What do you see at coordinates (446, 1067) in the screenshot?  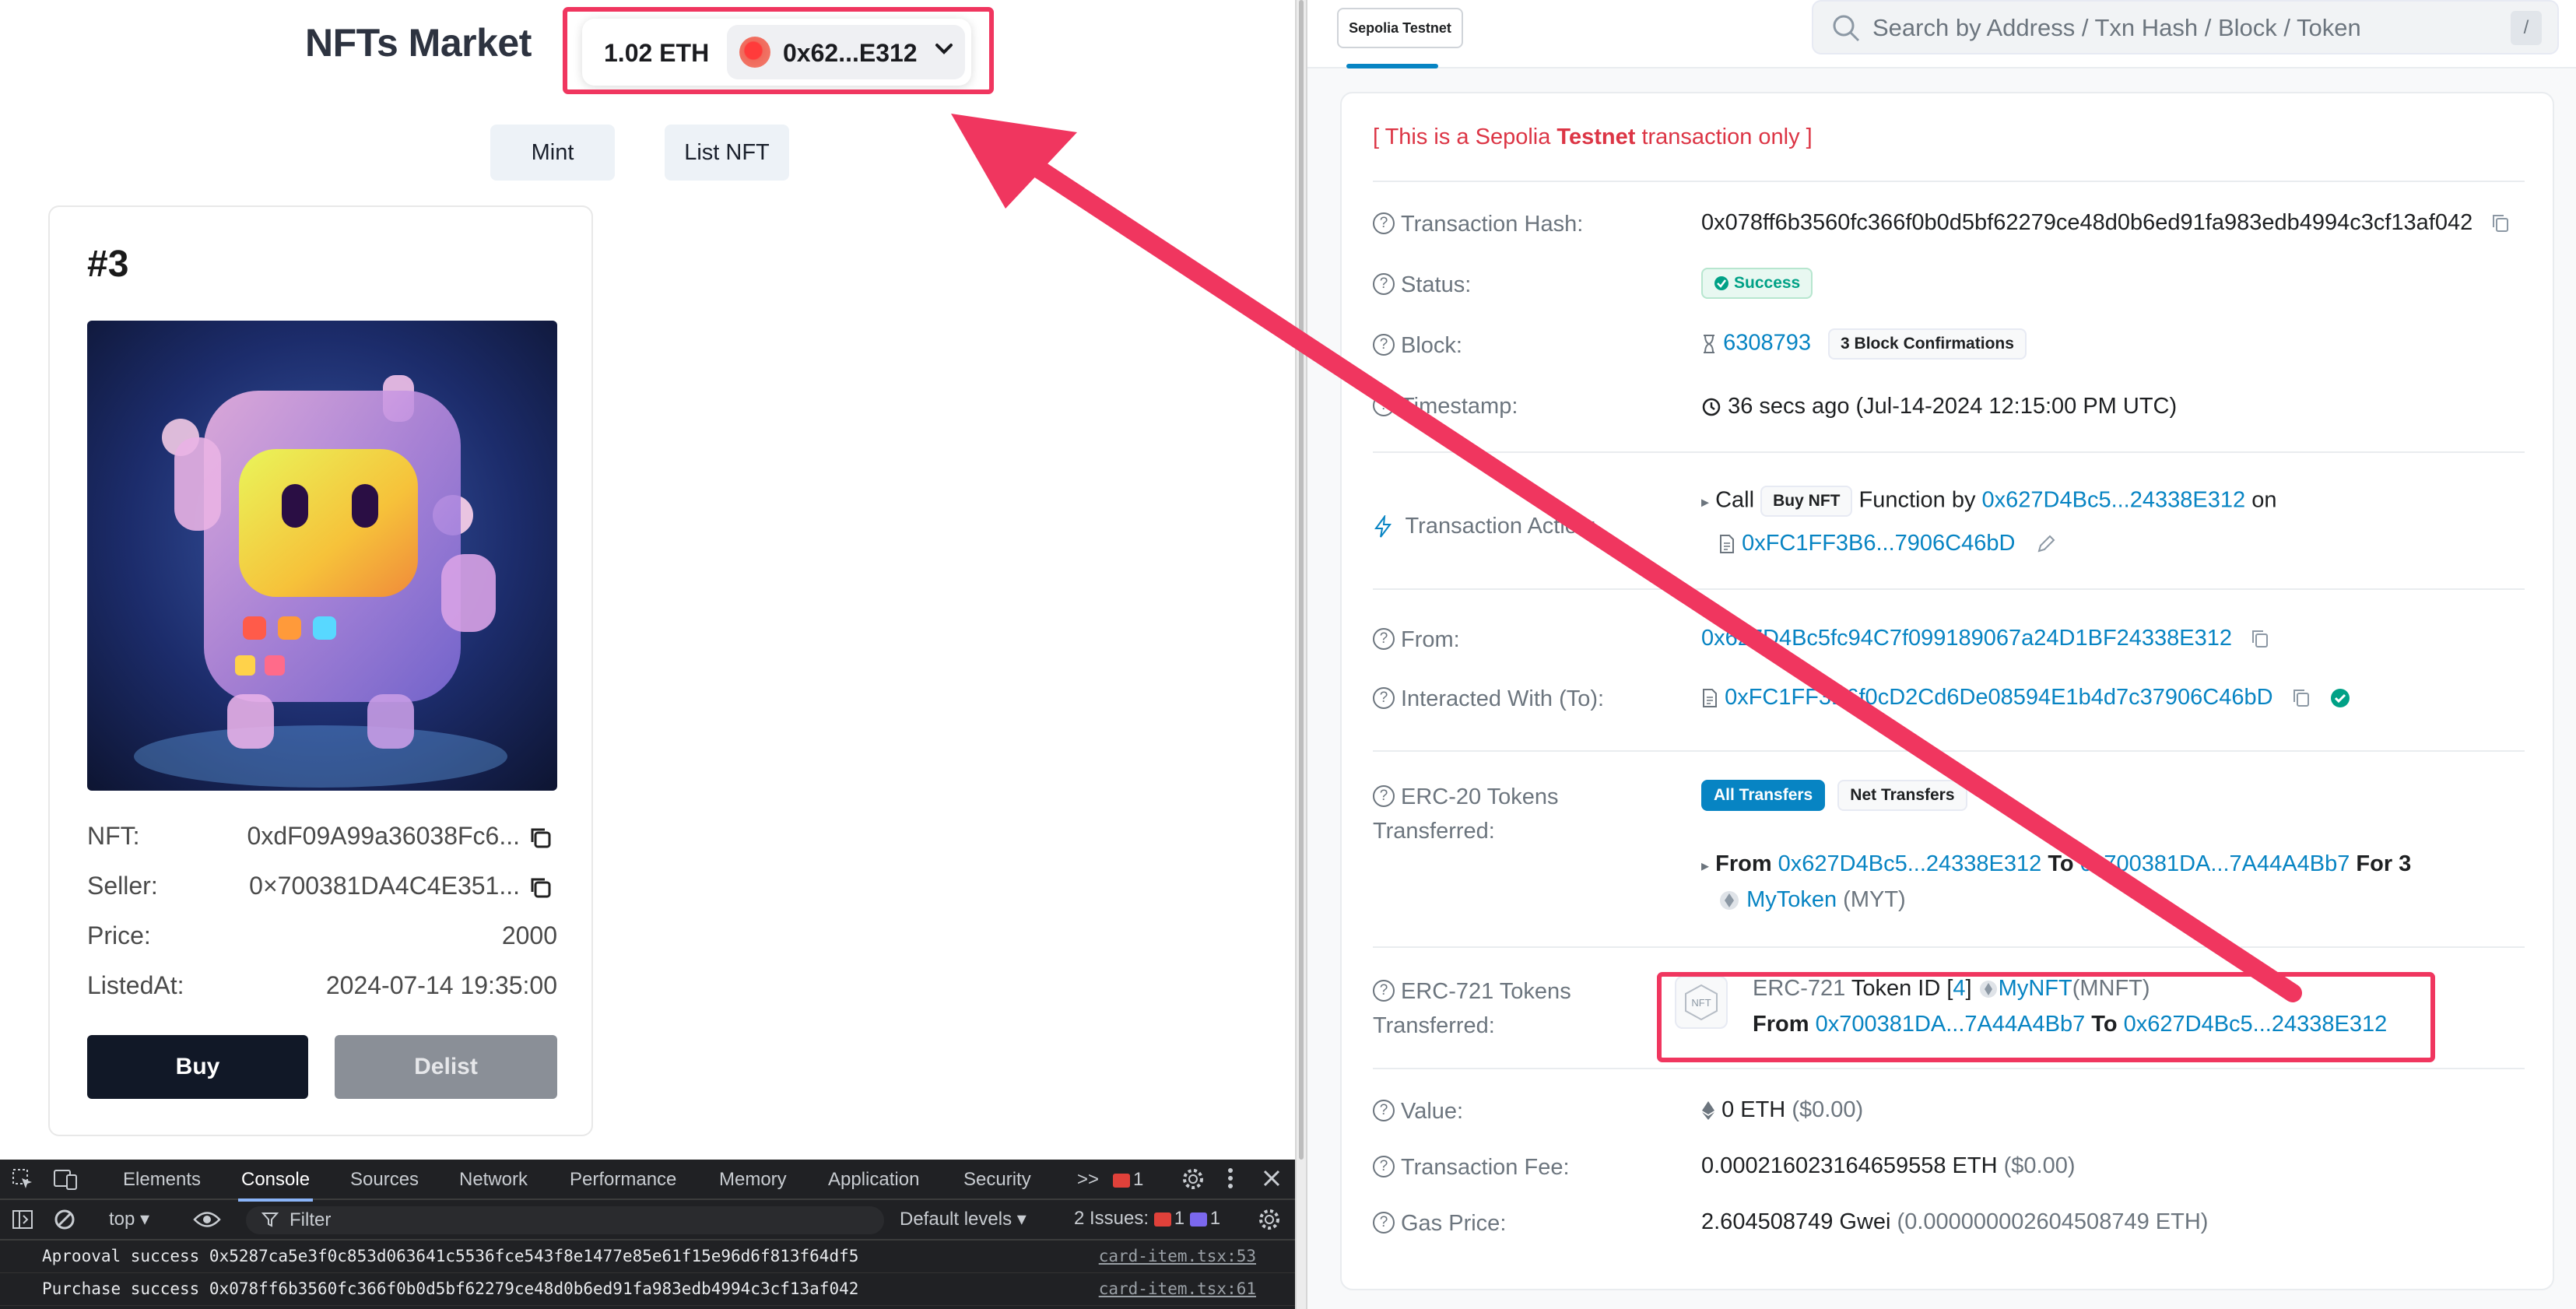 I see `delist-button: Delist` at bounding box center [446, 1067].